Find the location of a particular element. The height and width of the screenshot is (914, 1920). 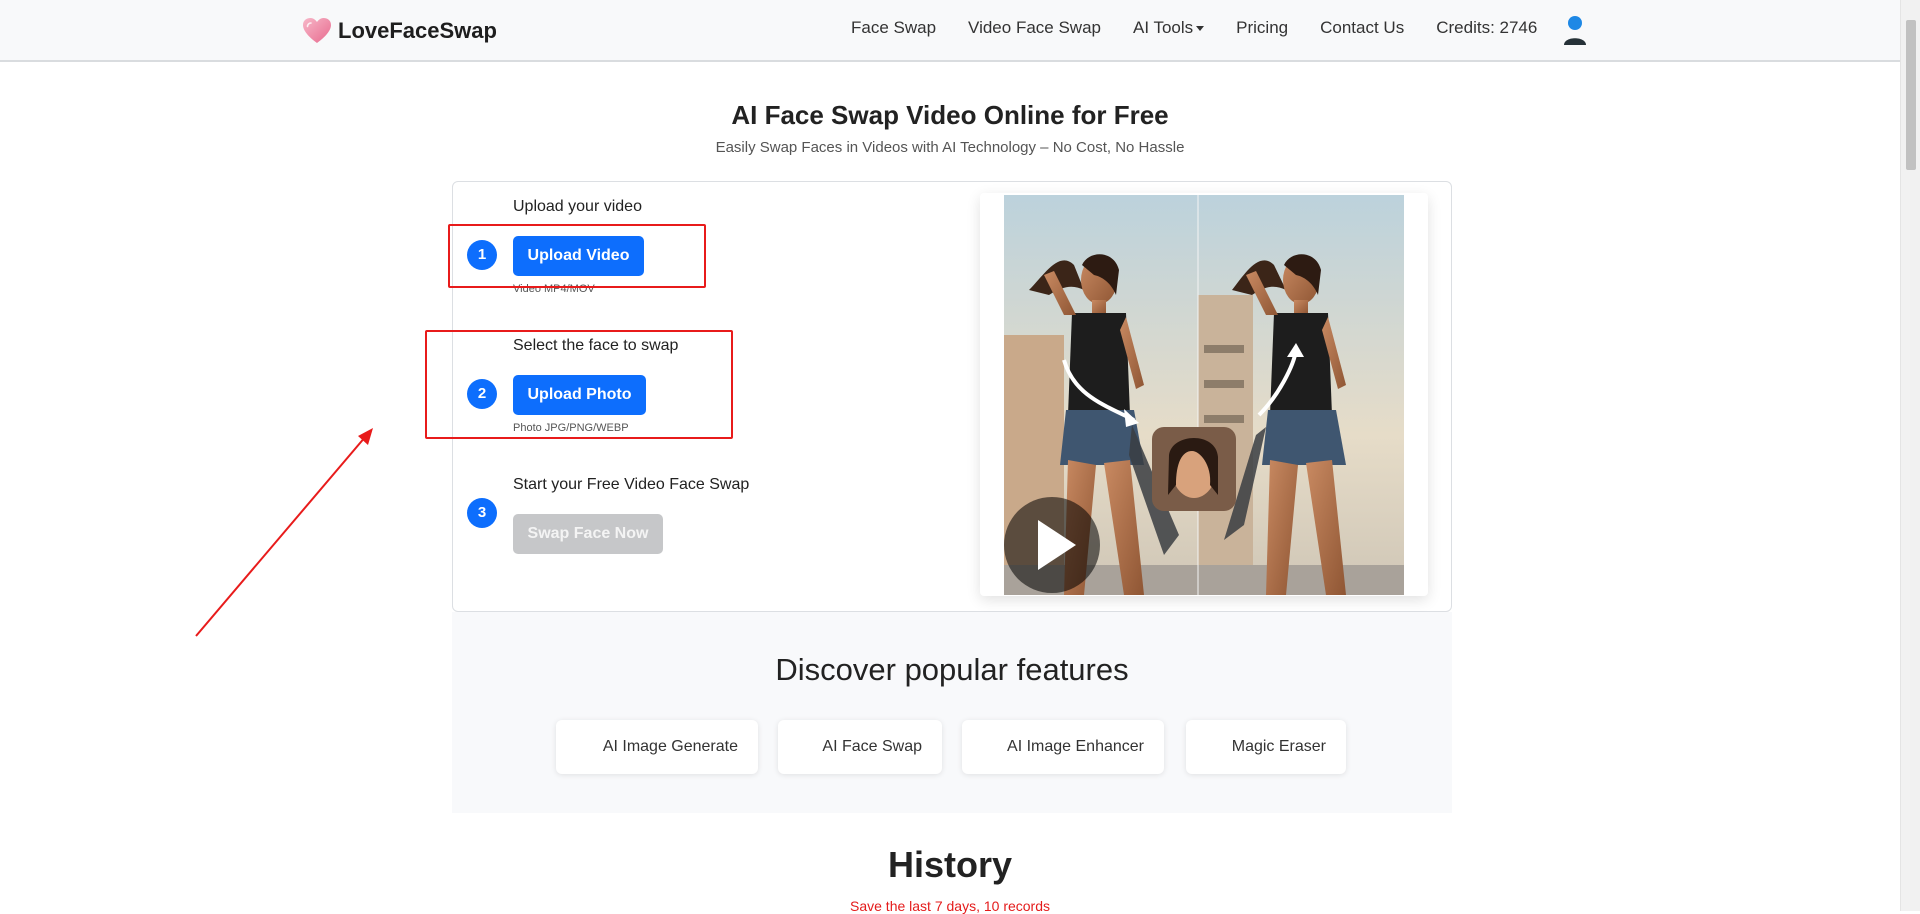

preview-frame is located at coordinates (1204, 394).